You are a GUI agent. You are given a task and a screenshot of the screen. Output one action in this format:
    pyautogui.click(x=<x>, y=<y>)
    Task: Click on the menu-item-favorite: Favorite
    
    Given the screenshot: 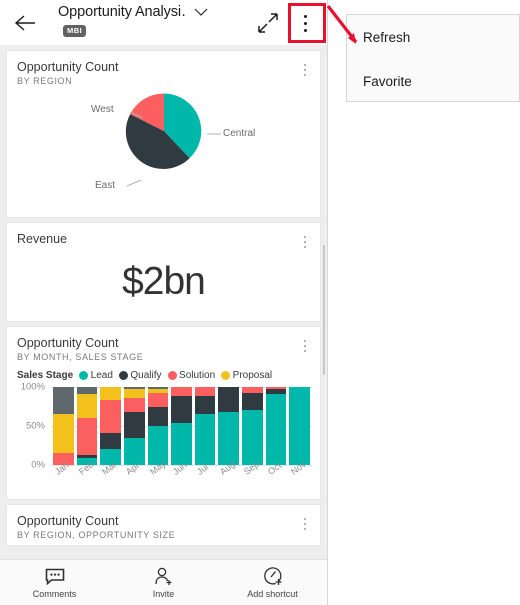 What is the action you would take?
    pyautogui.click(x=433, y=81)
    